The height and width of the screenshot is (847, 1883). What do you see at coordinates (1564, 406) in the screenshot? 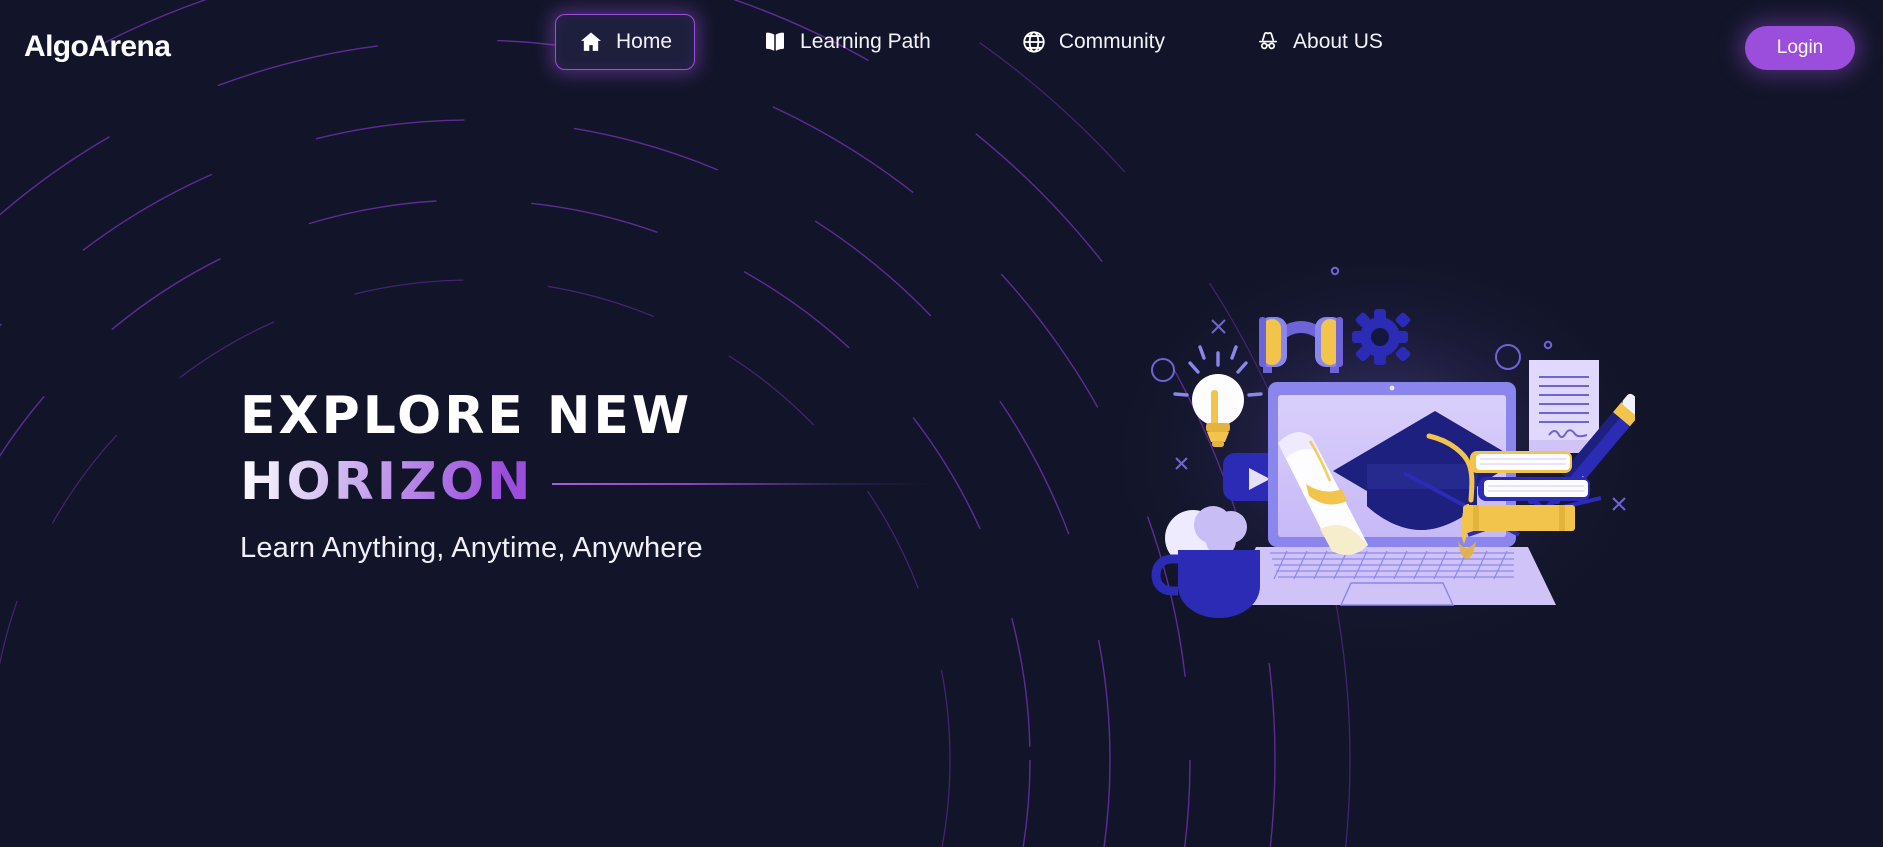
I see `certificate-document-icon` at bounding box center [1564, 406].